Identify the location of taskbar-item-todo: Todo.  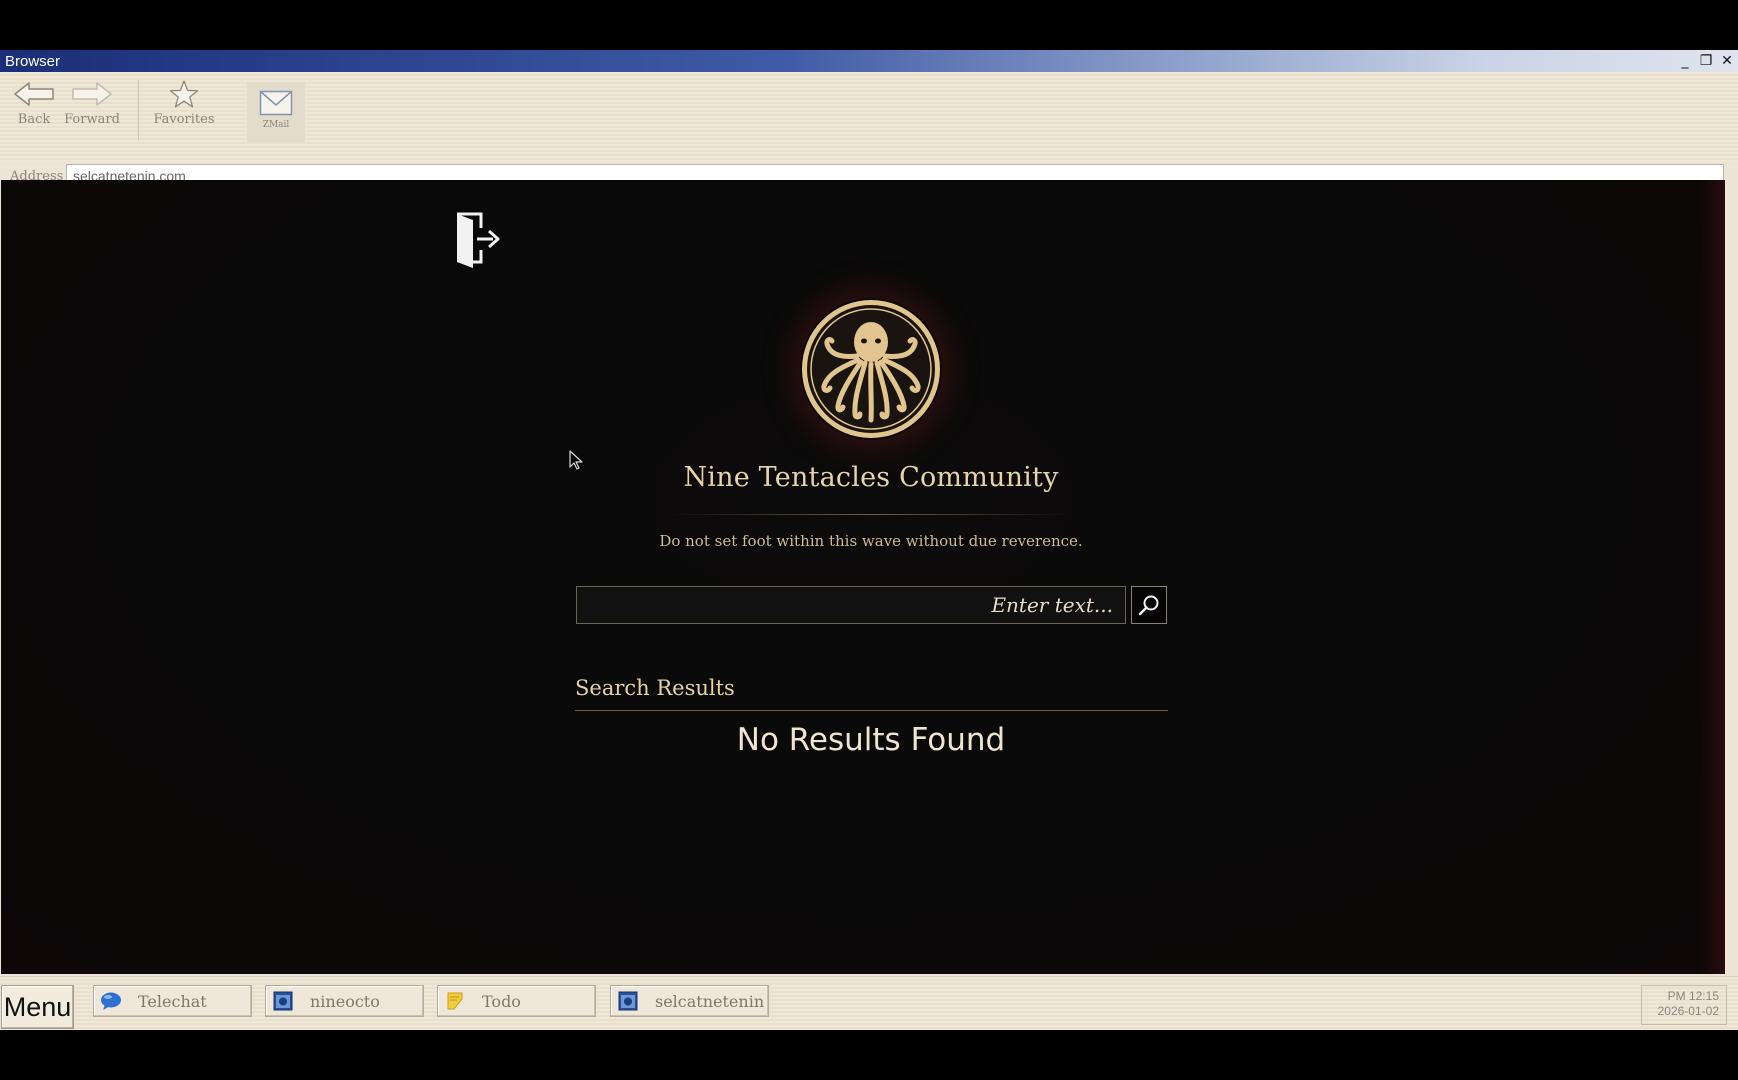
(516, 1001).